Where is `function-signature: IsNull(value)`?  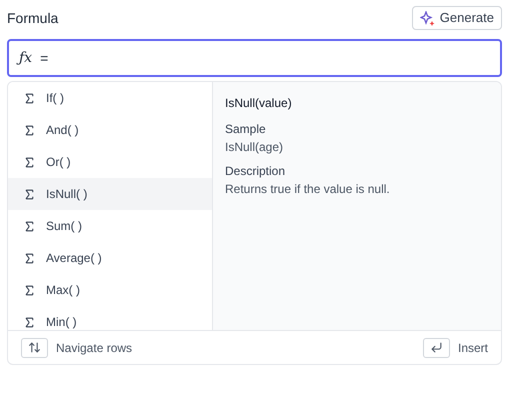 function-signature: IsNull(value) is located at coordinates (259, 103).